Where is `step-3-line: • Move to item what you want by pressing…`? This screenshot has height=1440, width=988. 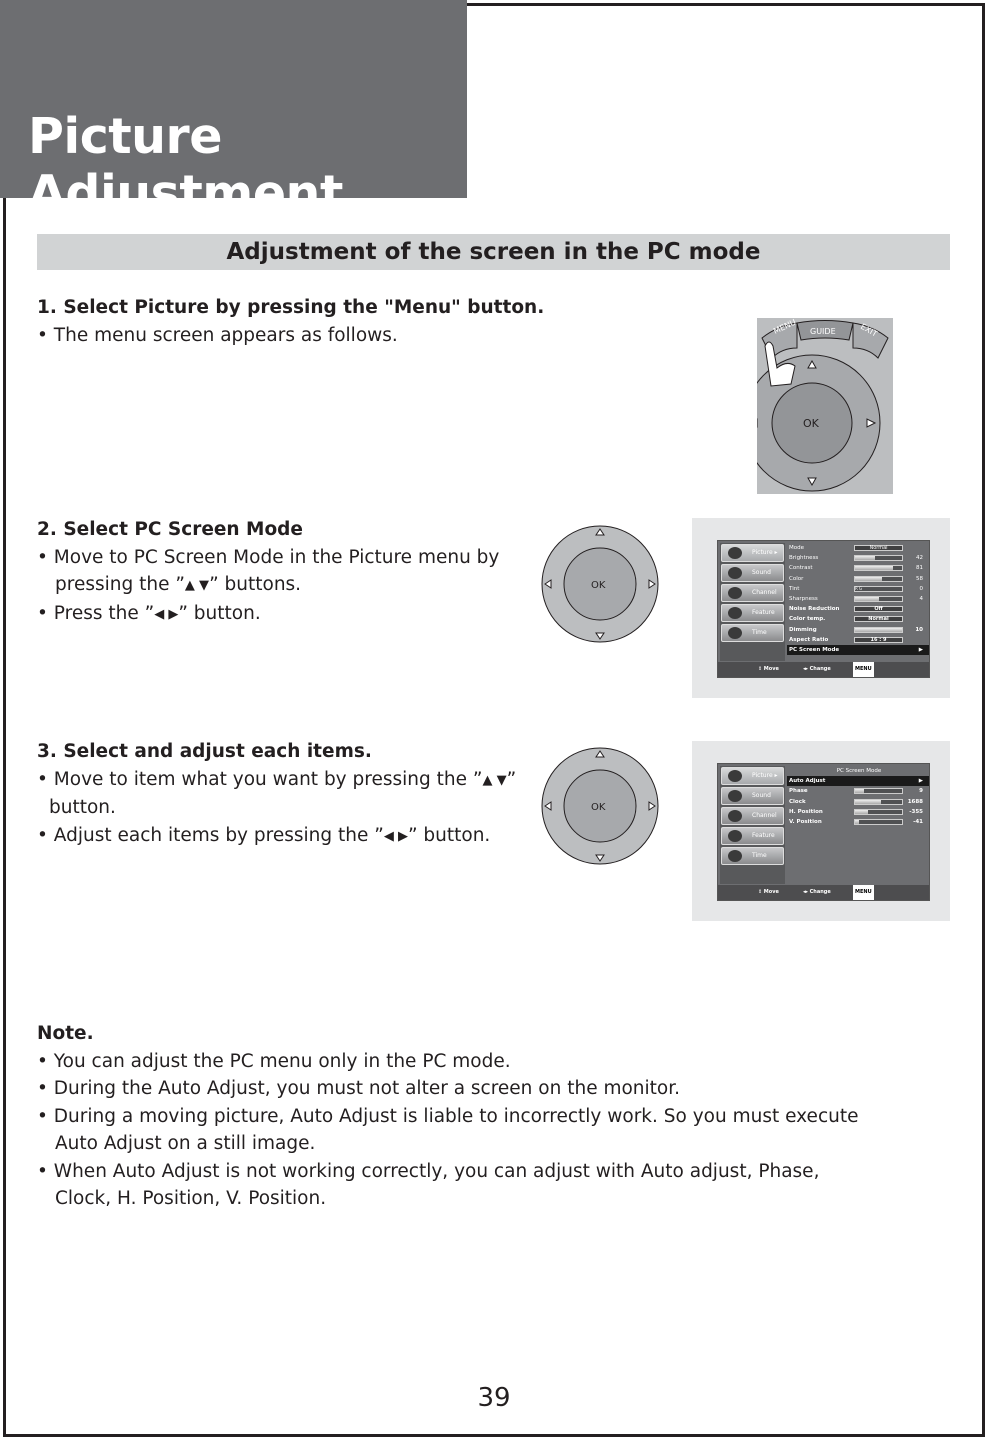
step-3-line: • Move to item what you want by pressing… is located at coordinates (276, 780).